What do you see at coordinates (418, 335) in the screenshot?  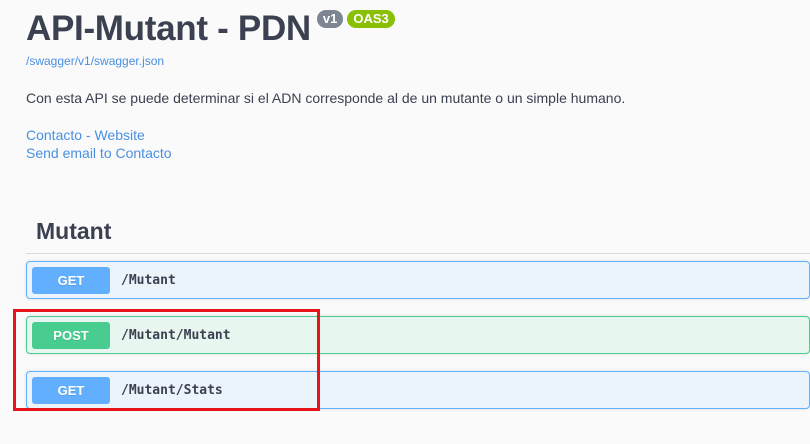 I see `operation-post-mutant: POST /Mutant/Mutant` at bounding box center [418, 335].